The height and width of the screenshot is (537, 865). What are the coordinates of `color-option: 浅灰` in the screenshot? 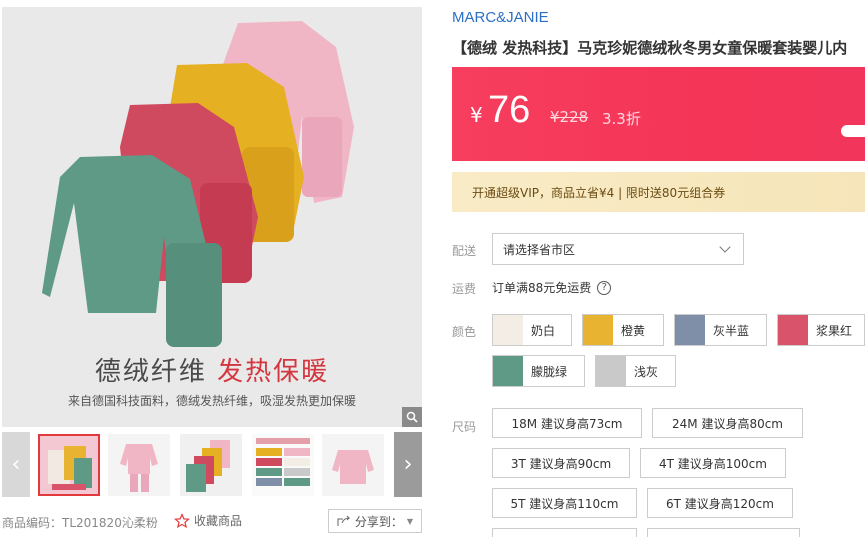 It's located at (635, 371).